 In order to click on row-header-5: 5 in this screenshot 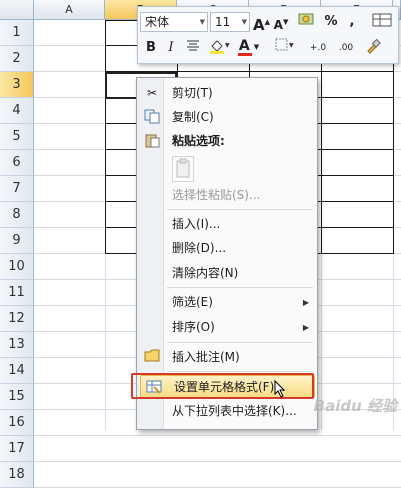, I will do `click(17, 137)`.